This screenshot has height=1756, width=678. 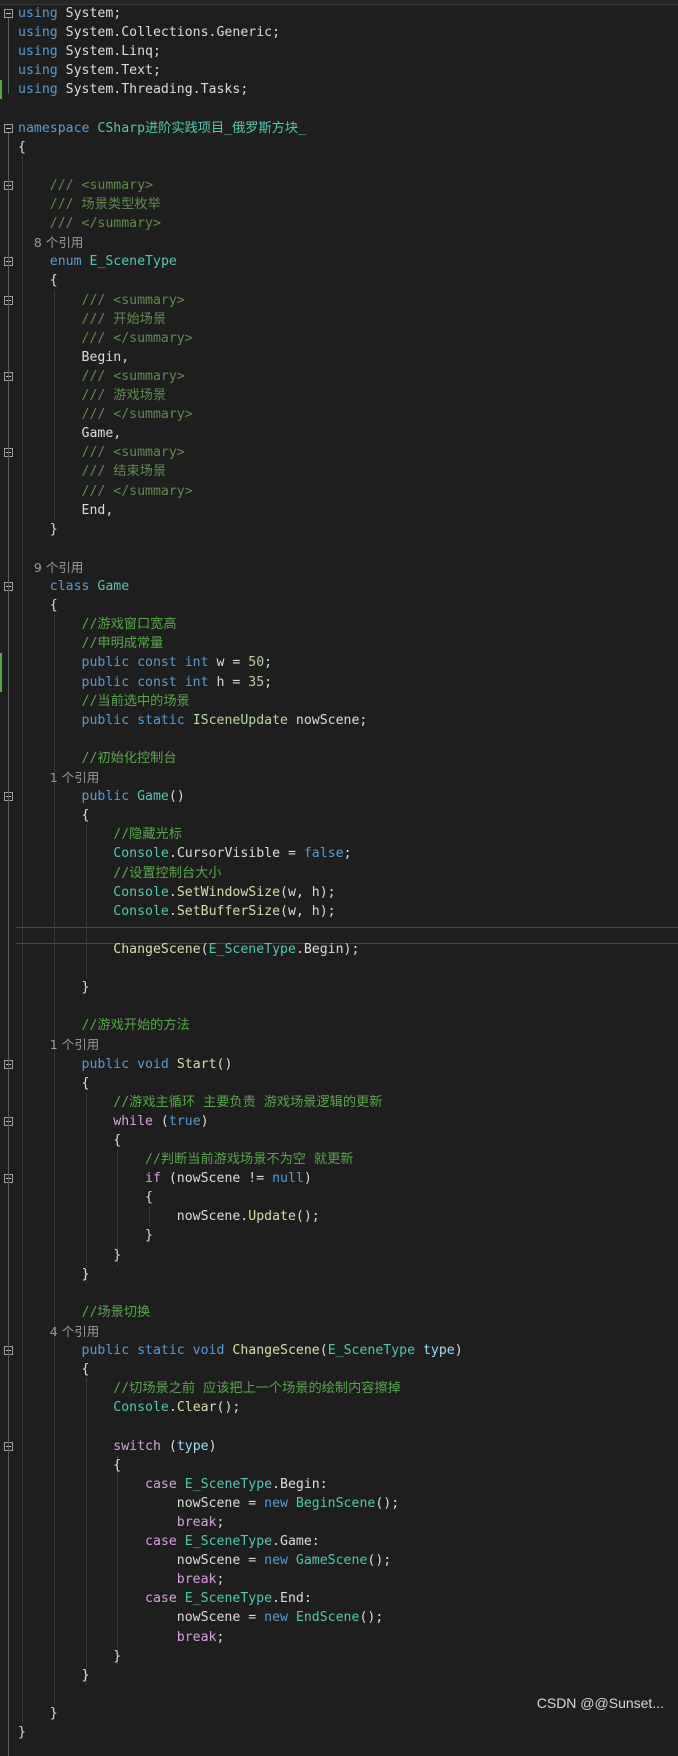 I want to click on code-line: nowScene = new BeginScene();, so click(x=208, y=1503).